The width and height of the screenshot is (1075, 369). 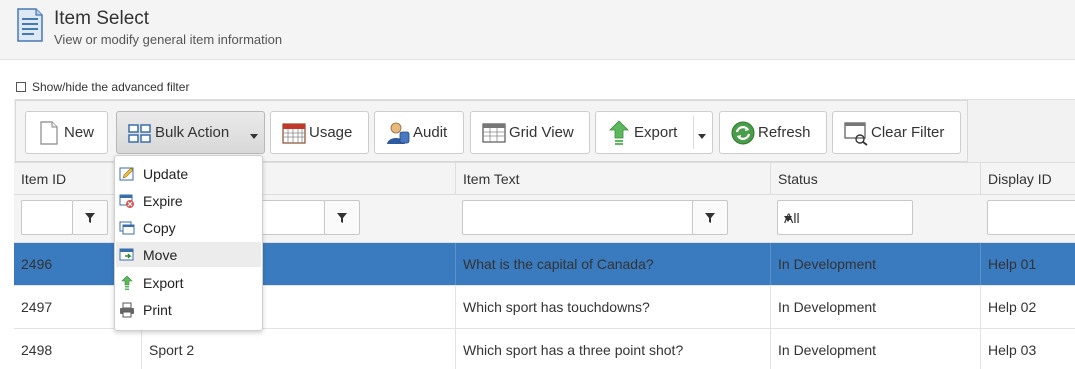 What do you see at coordinates (126, 201) in the screenshot?
I see `expire-icon` at bounding box center [126, 201].